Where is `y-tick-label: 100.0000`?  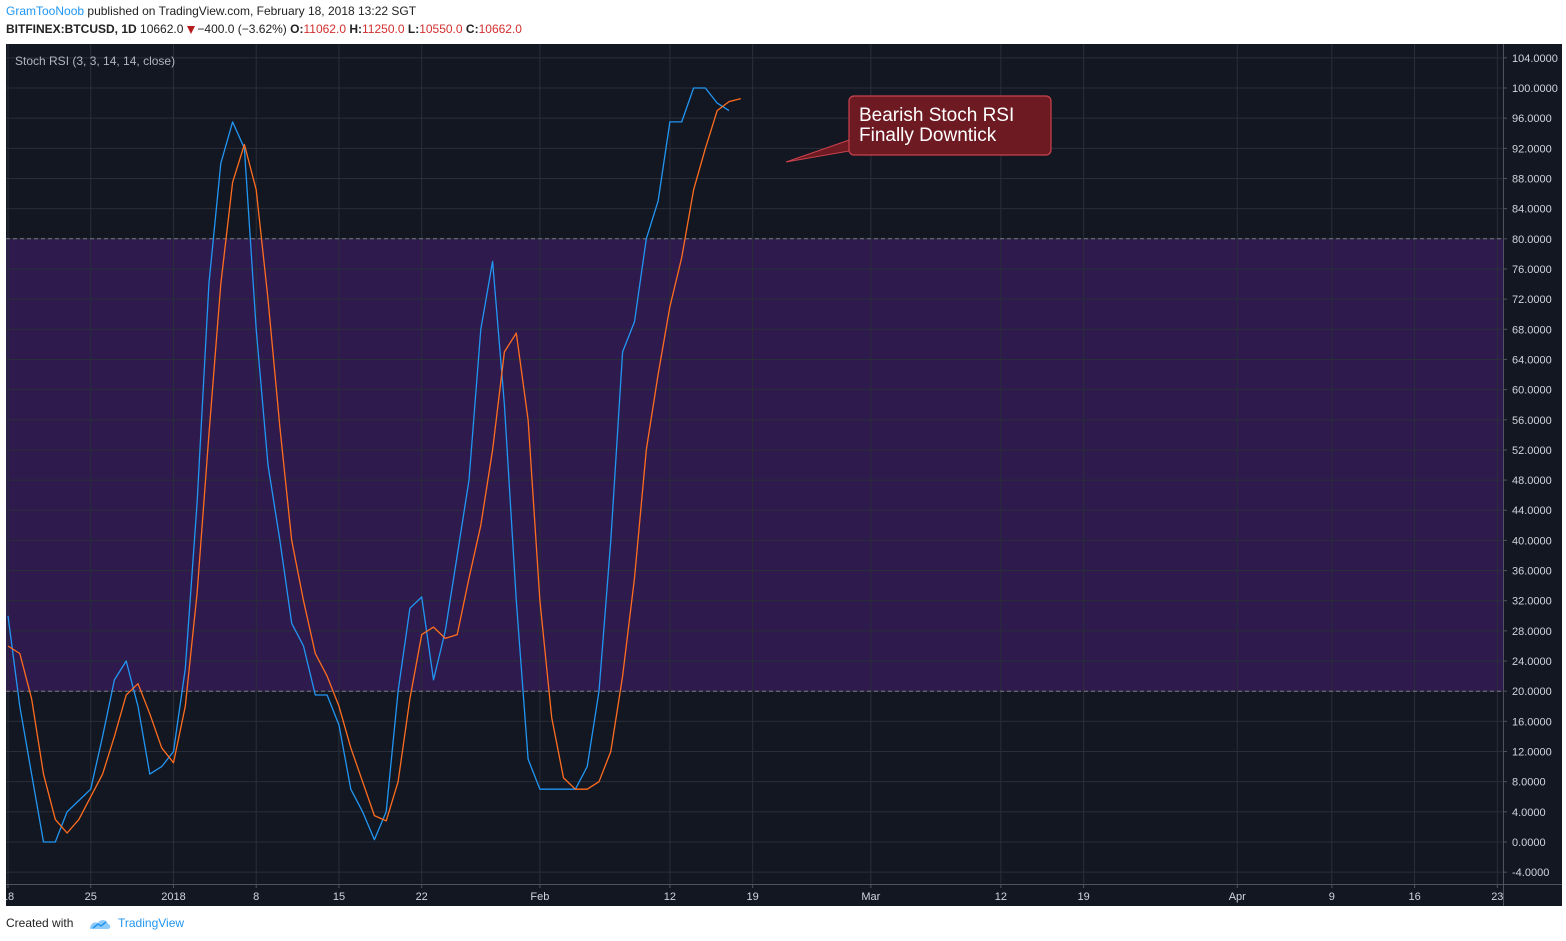
y-tick-label: 100.0000 is located at coordinates (1535, 89).